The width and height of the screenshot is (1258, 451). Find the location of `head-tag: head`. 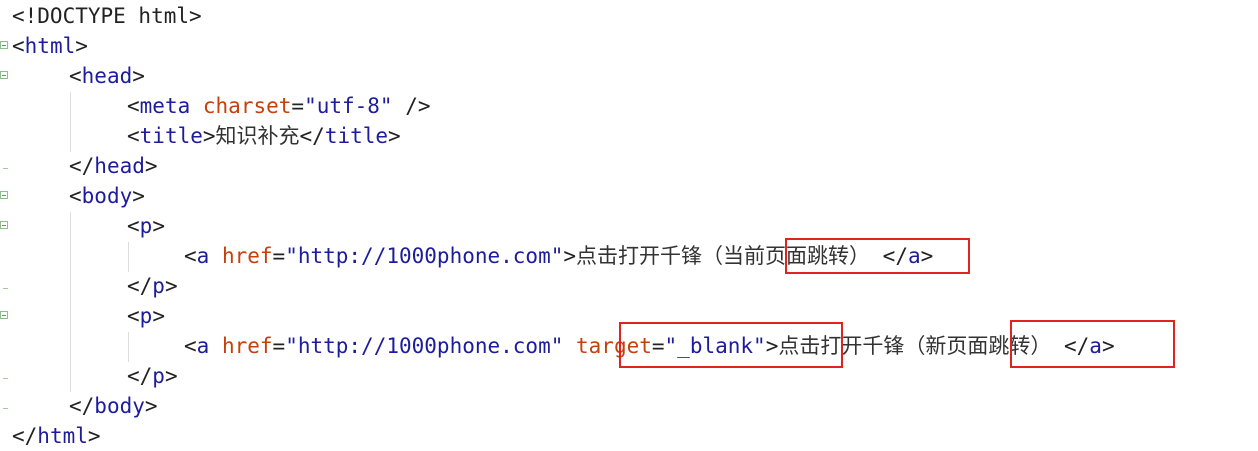

head-tag: head is located at coordinates (107, 76).